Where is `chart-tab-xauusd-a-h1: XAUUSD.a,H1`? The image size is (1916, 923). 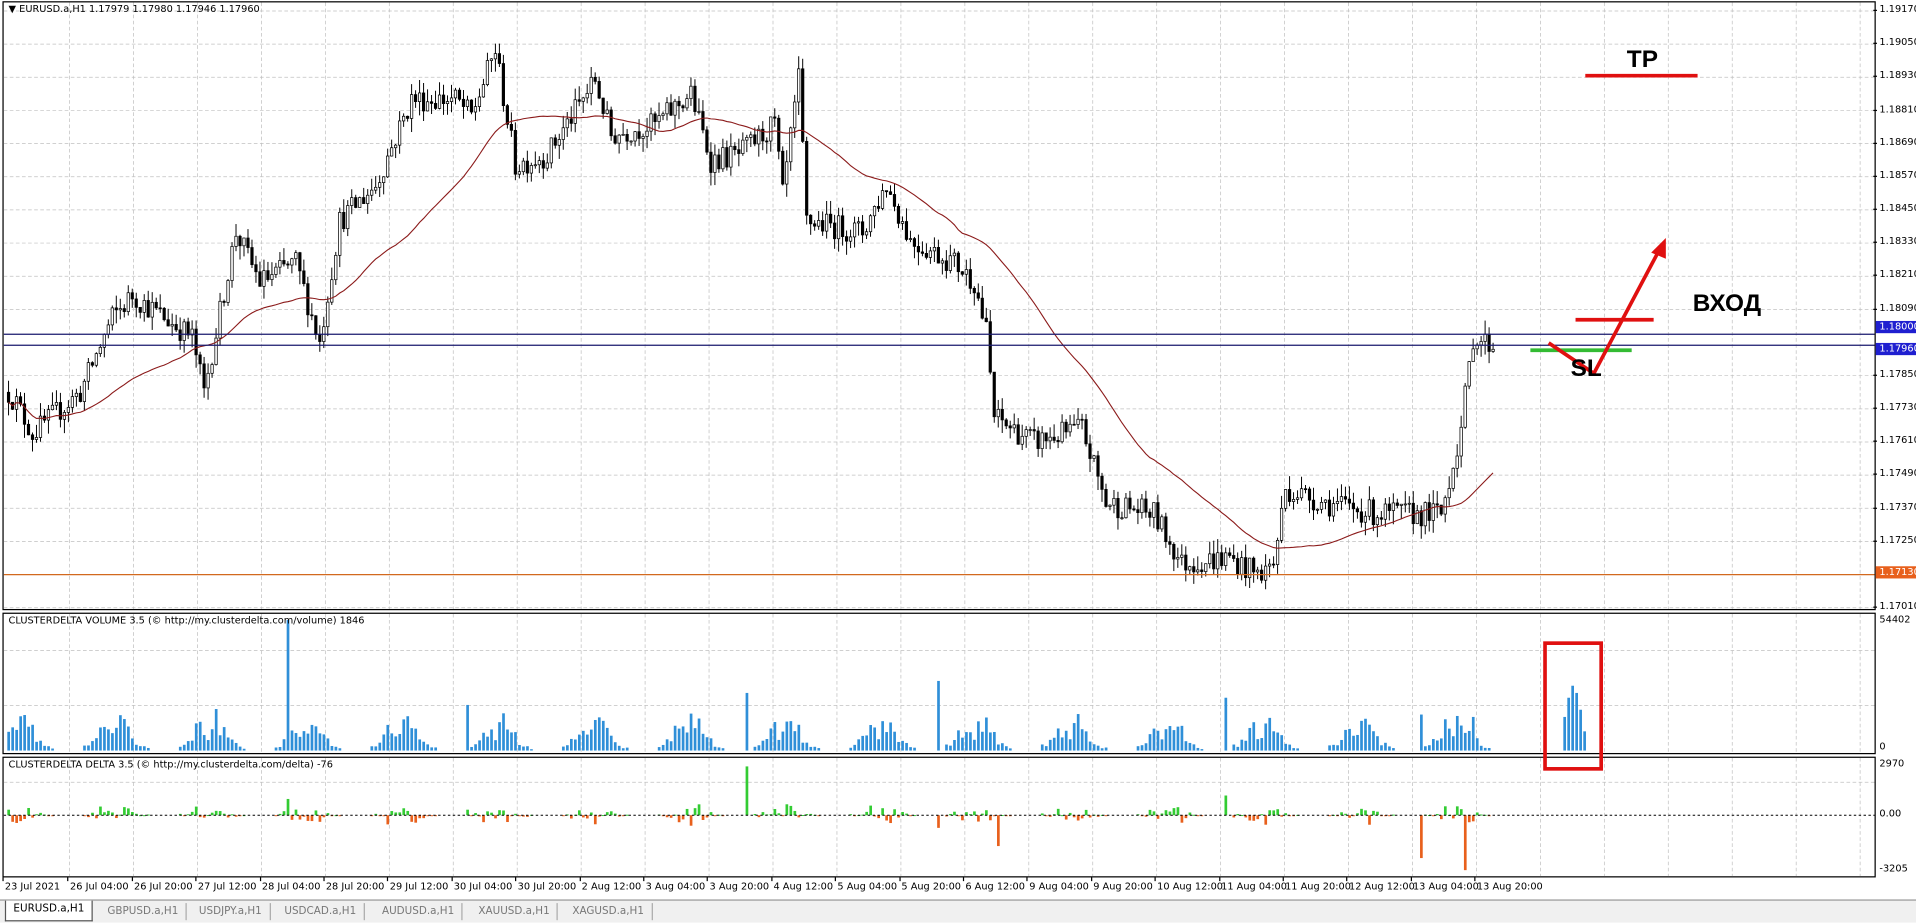 chart-tab-xauusd-a-h1: XAUUSD.a,H1 is located at coordinates (515, 912).